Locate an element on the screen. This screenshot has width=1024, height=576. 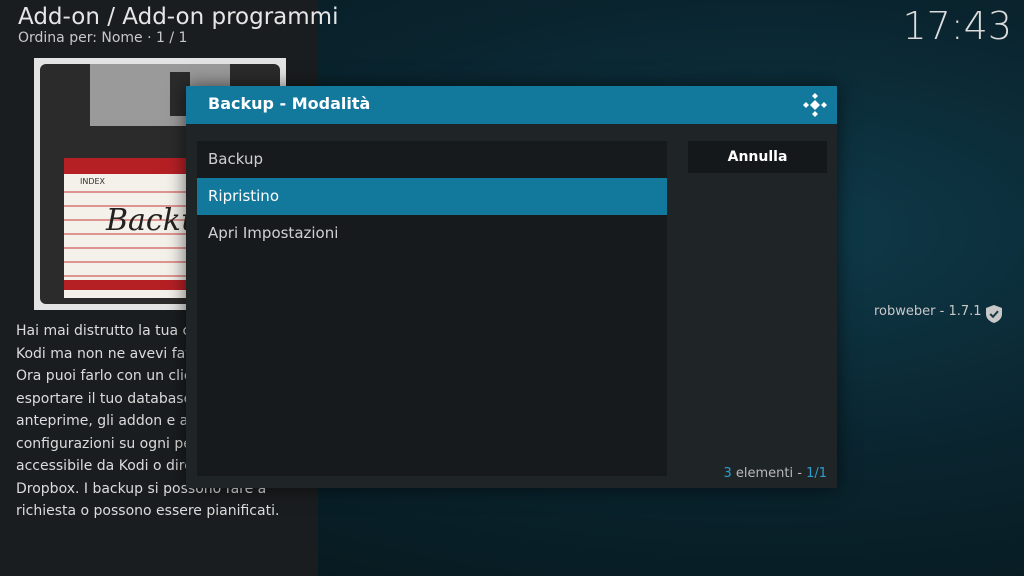
dialog-title: Backup - Modalità is located at coordinates (289, 103).